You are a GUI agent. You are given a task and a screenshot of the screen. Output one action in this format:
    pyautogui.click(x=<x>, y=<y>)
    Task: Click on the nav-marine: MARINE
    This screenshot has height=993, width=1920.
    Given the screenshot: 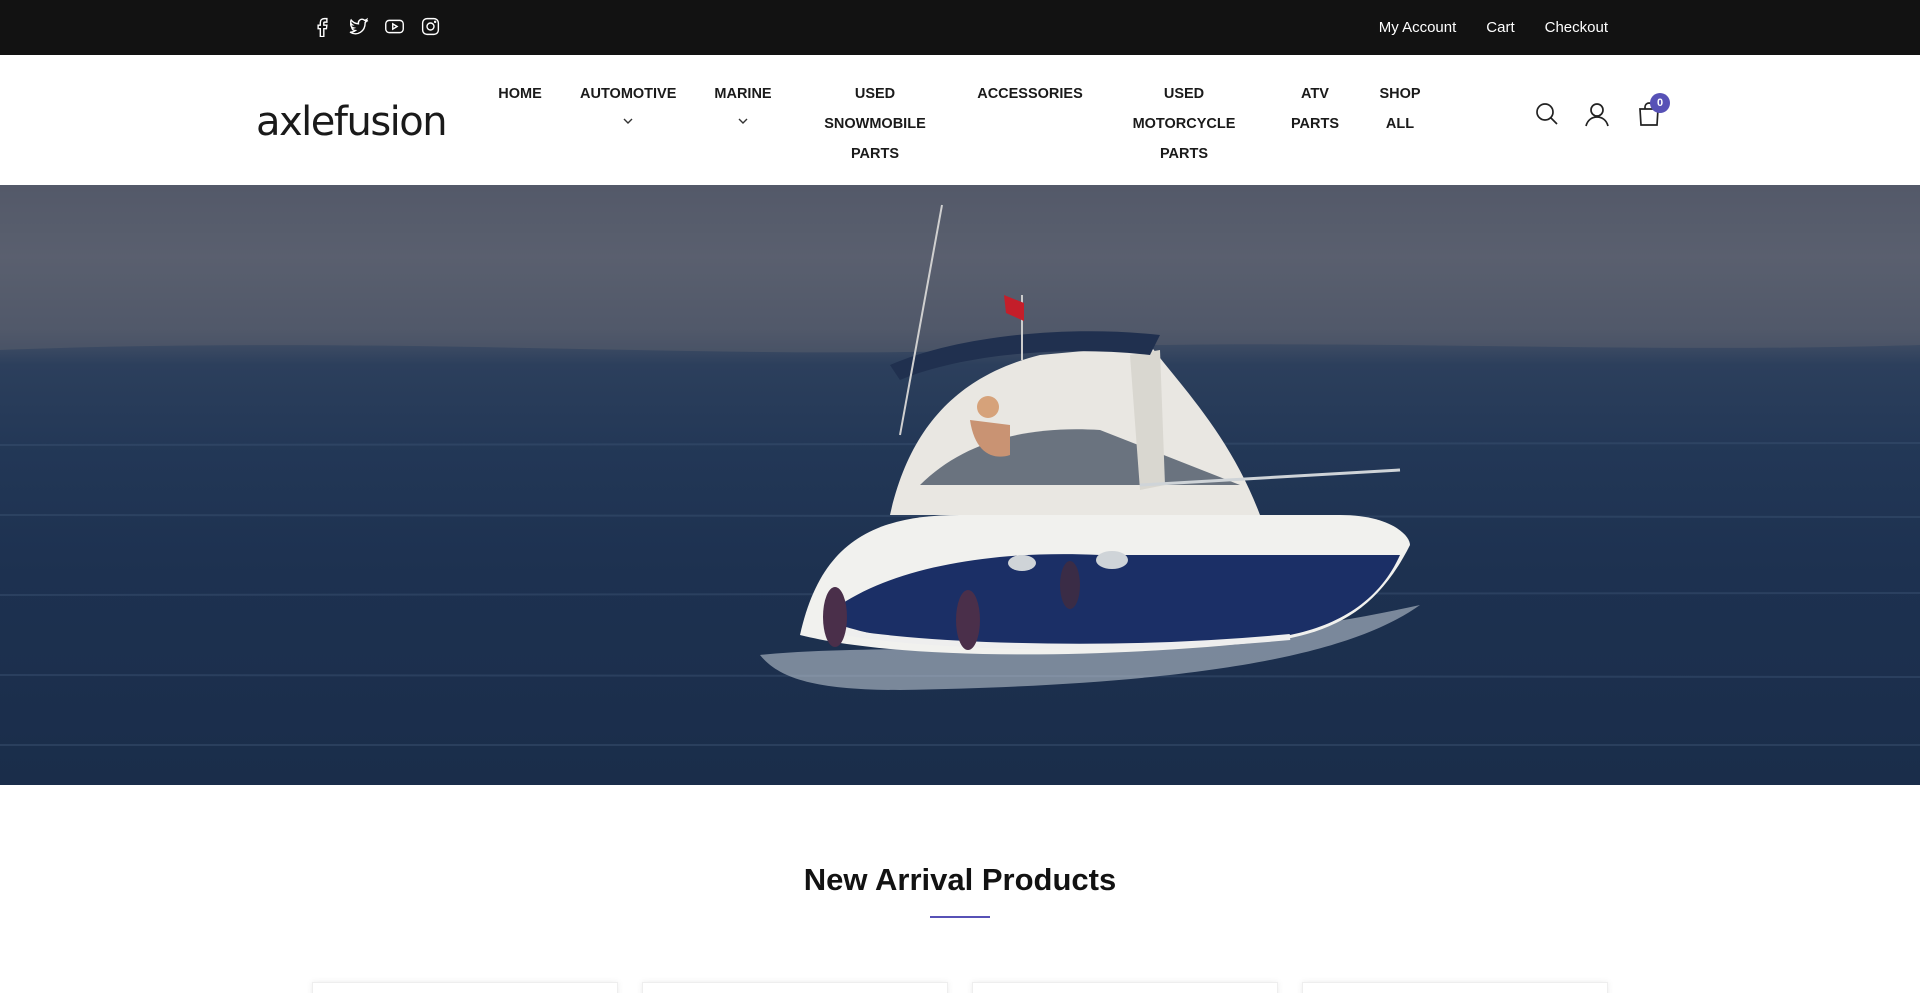 What is the action you would take?
    pyautogui.click(x=743, y=109)
    